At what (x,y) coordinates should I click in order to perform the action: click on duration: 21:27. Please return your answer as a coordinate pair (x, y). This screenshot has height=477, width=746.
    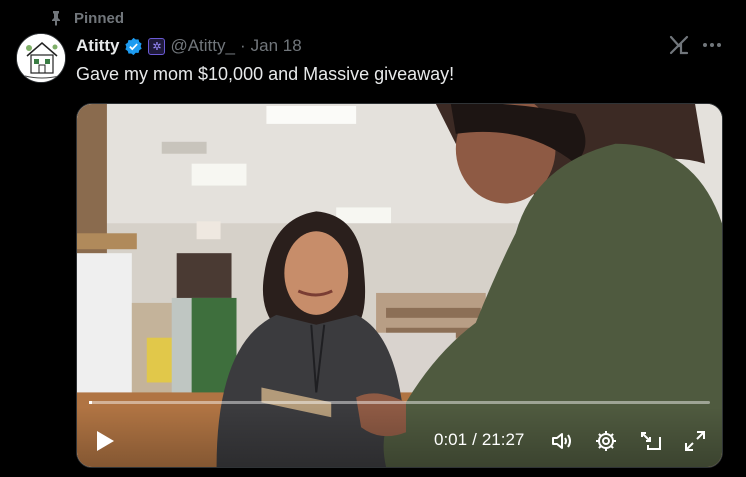
    Looking at the image, I should click on (503, 439).